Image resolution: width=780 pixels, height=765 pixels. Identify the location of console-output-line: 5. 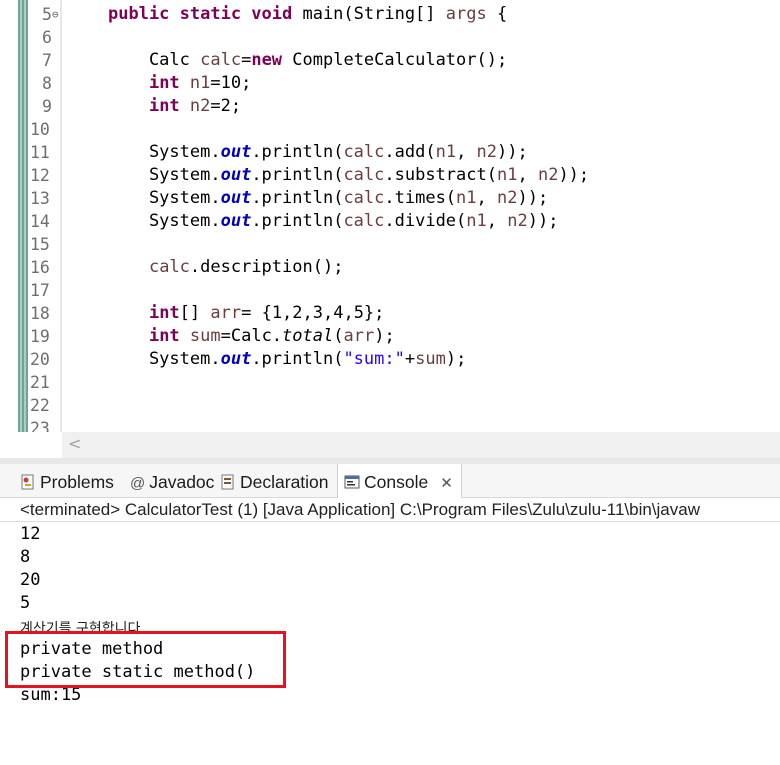
(25, 603).